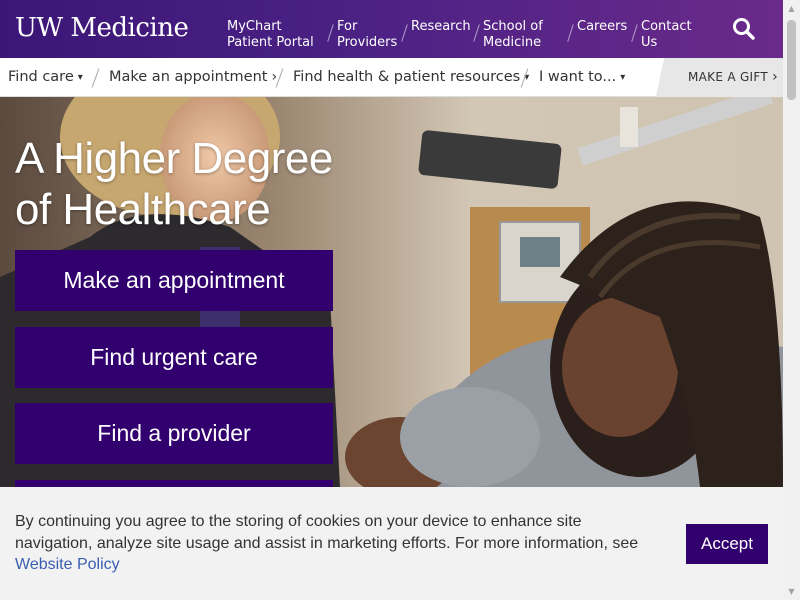  Describe the element at coordinates (441, 26) in the screenshot. I see `nav-label: Research` at that location.